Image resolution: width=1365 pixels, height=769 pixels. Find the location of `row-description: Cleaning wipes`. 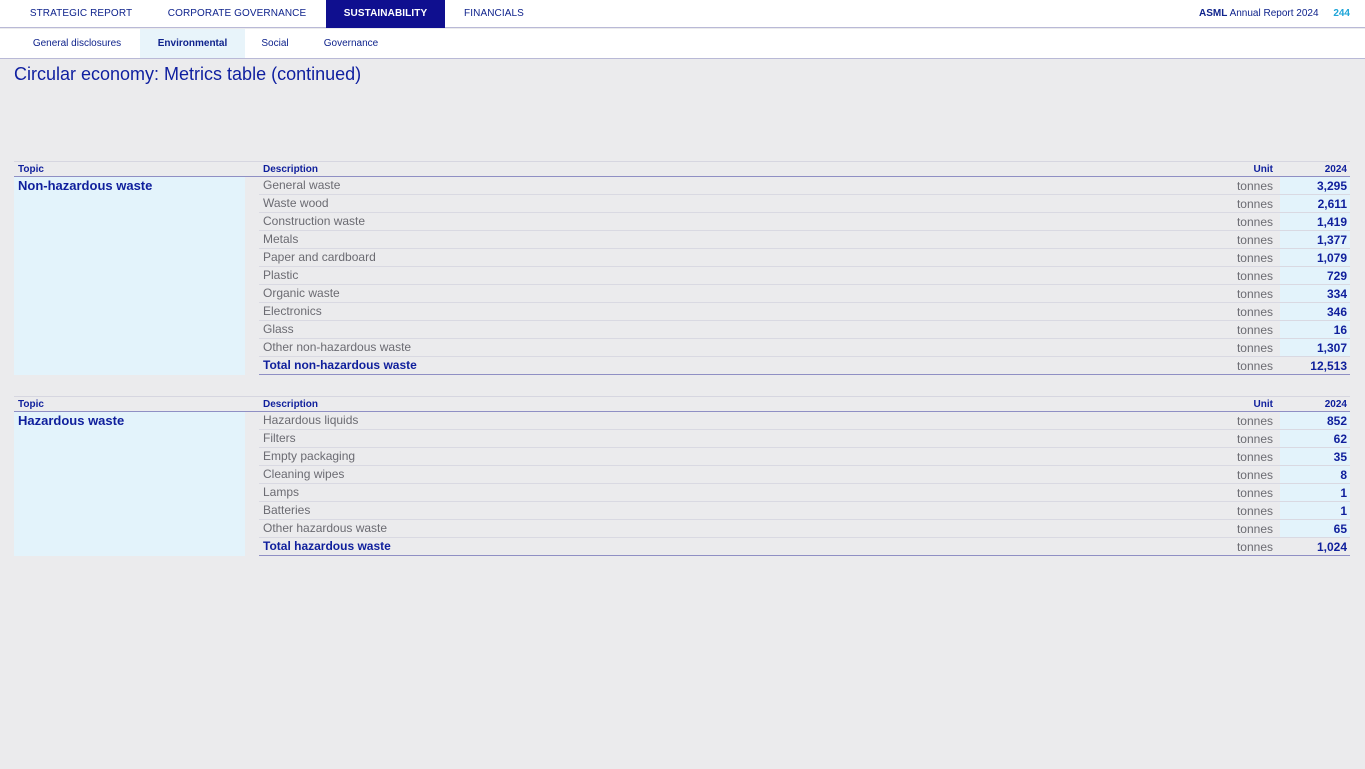

row-description: Cleaning wipes is located at coordinates (304, 474).